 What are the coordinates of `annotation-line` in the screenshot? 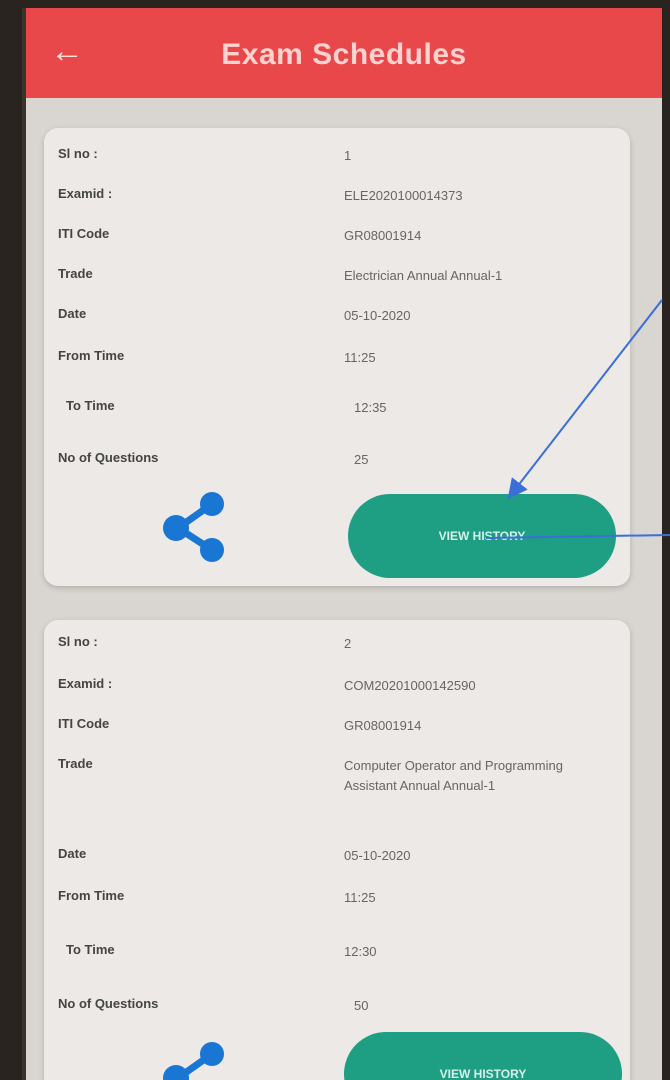 It's located at (577, 536).